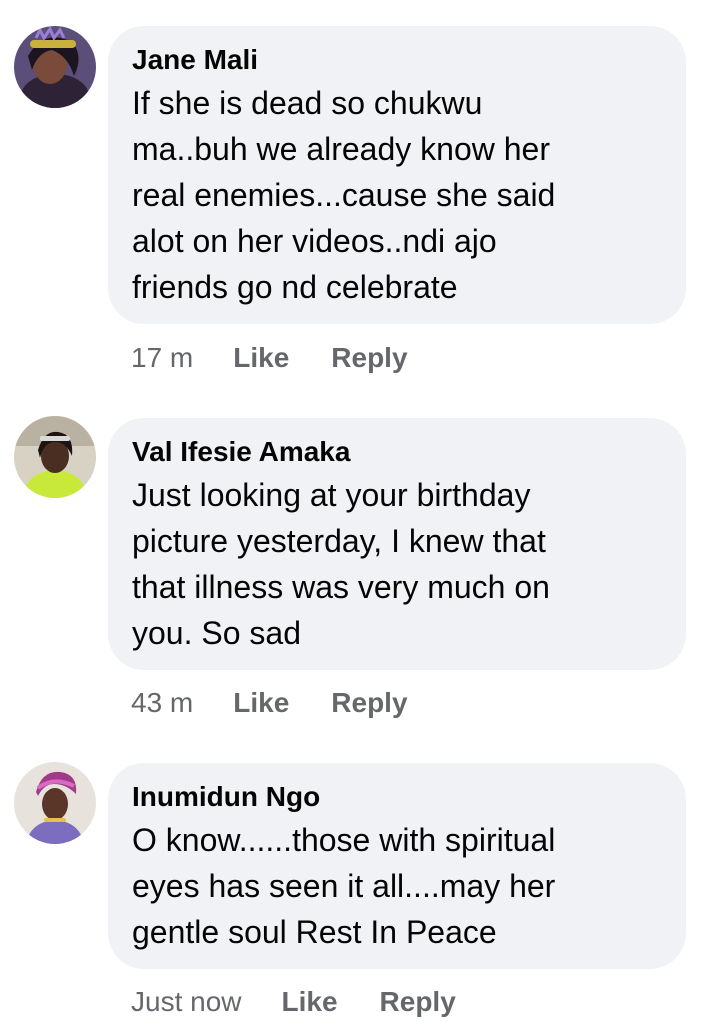 The height and width of the screenshot is (1022, 710). What do you see at coordinates (216, 633) in the screenshot?
I see `comment-text-line: you. So sad` at bounding box center [216, 633].